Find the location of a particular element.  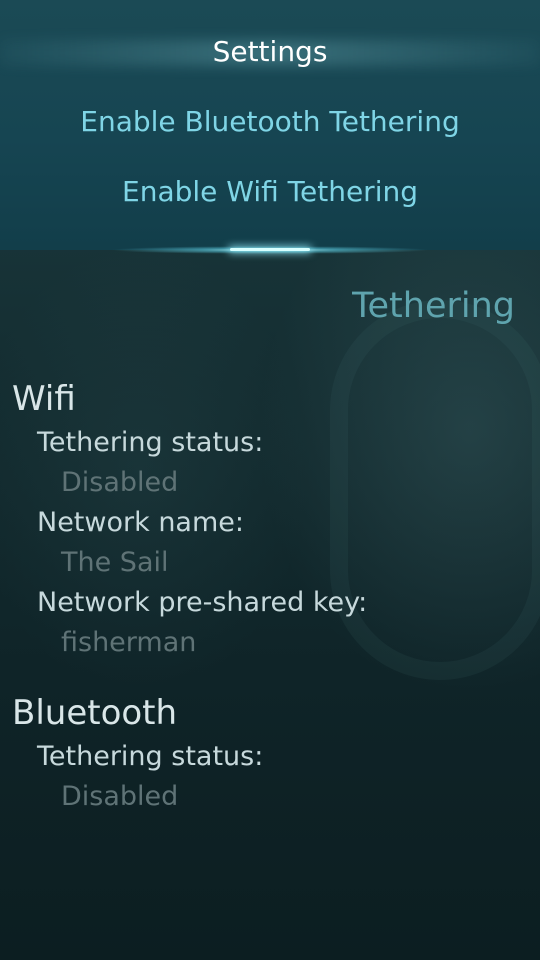

wifi-tethering-status-value: Disabled is located at coordinates (120, 482).